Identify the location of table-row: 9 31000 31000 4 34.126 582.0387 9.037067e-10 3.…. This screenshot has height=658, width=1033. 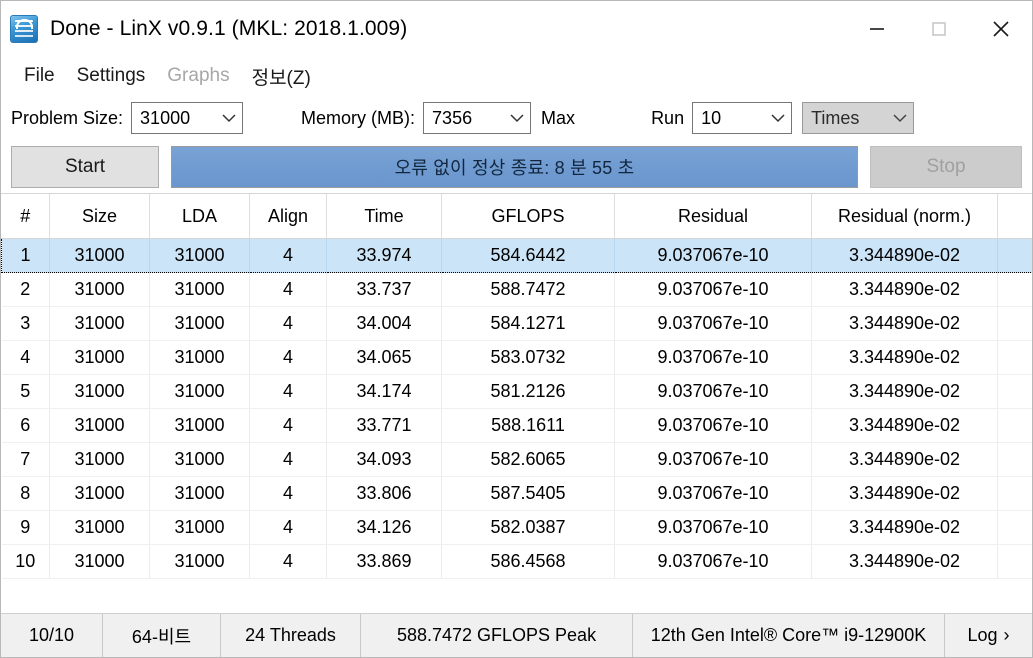
(516, 527).